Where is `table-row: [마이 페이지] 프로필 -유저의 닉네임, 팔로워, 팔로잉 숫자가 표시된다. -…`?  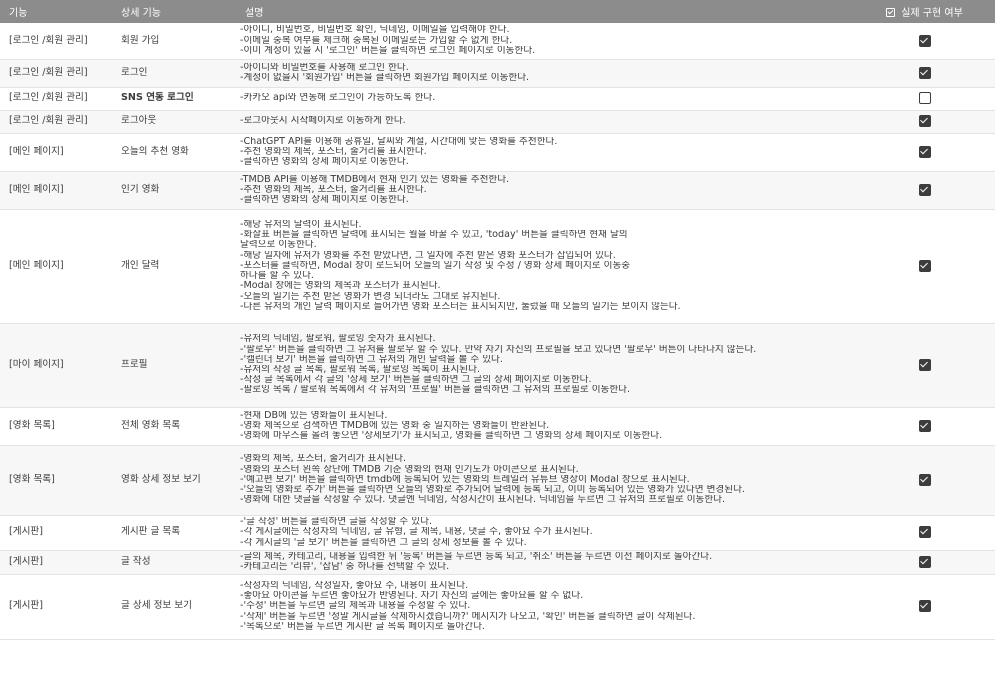
table-row: [마이 페이지] 프로필 -유저의 닉네임, 팔로워, 팔로잉 숫자가 표시된다. -… is located at coordinates (497, 365).